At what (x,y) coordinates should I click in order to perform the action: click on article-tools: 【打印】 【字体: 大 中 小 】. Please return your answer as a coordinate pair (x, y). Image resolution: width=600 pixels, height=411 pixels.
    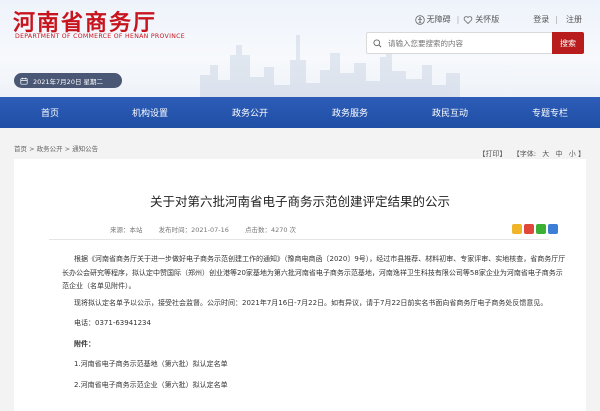
    Looking at the image, I should click on (529, 154).